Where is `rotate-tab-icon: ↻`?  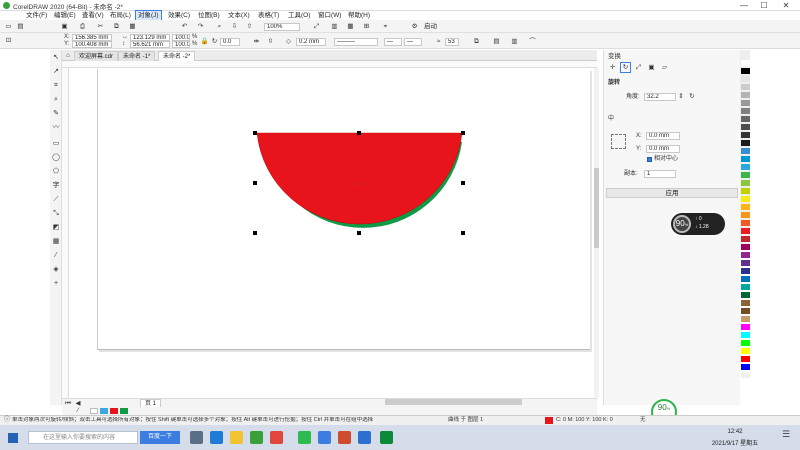
rotate-tab-icon: ↻ is located at coordinates (625, 67).